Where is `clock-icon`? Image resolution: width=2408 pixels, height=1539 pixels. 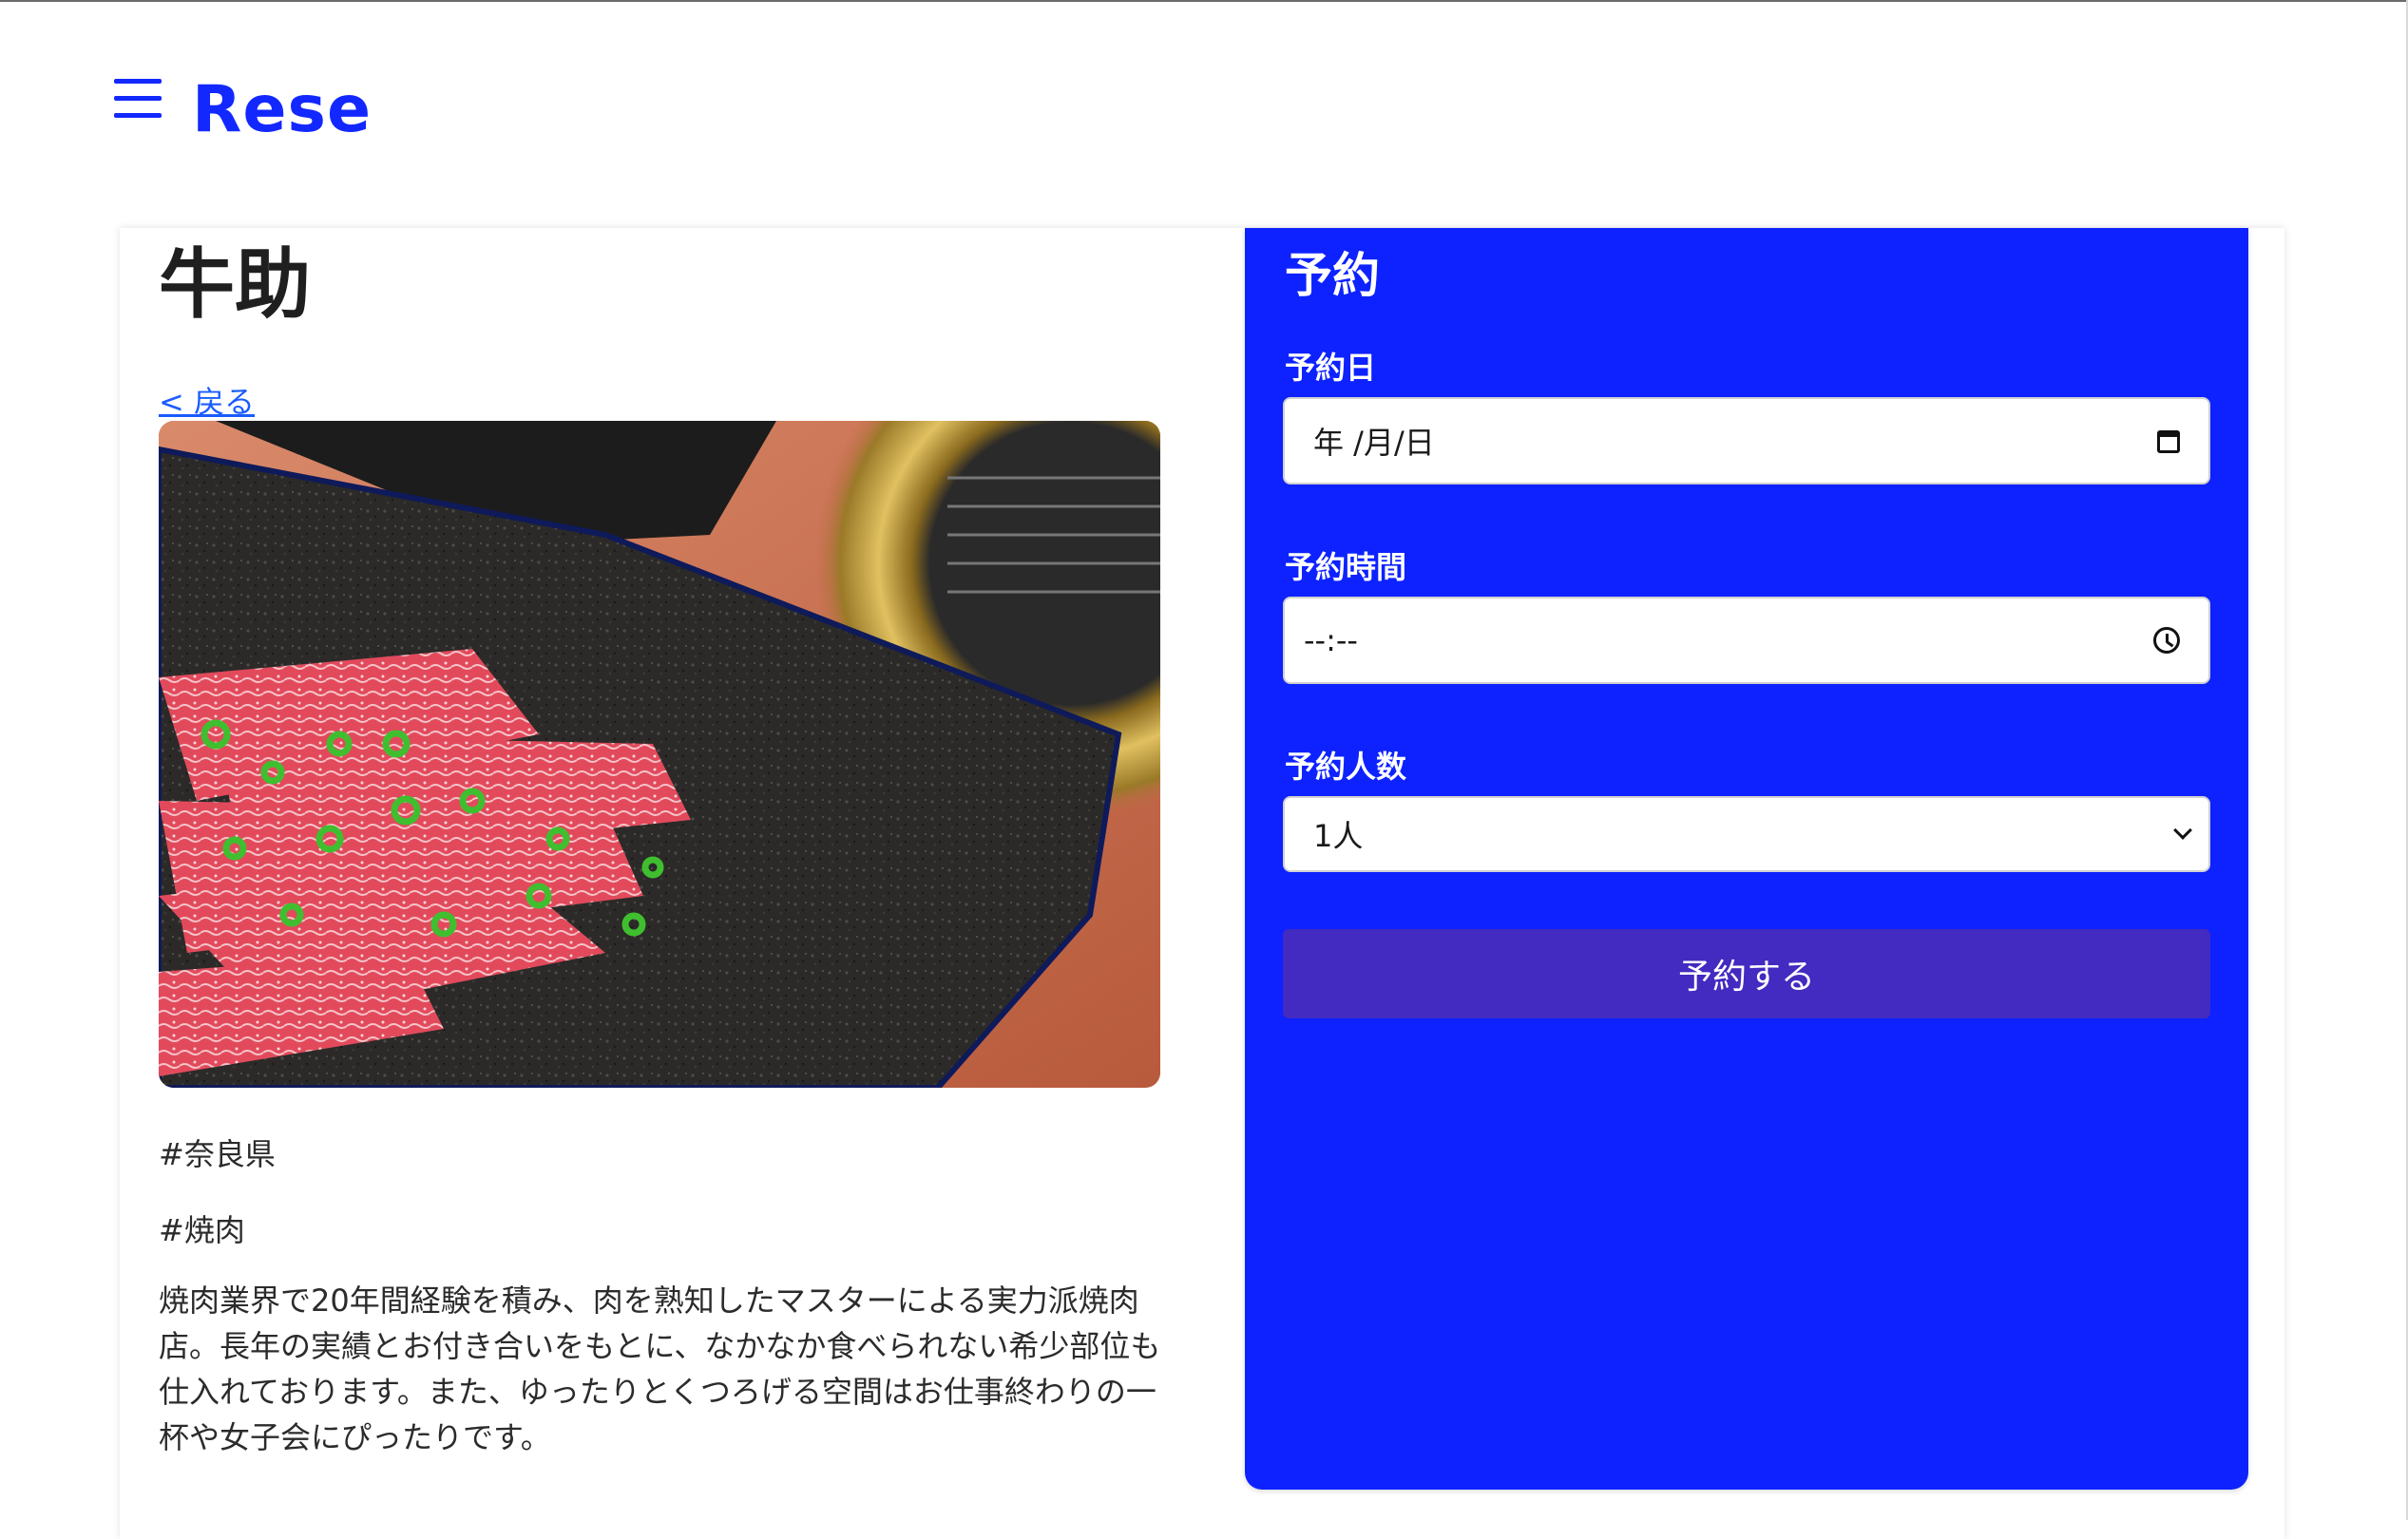 clock-icon is located at coordinates (2166, 640).